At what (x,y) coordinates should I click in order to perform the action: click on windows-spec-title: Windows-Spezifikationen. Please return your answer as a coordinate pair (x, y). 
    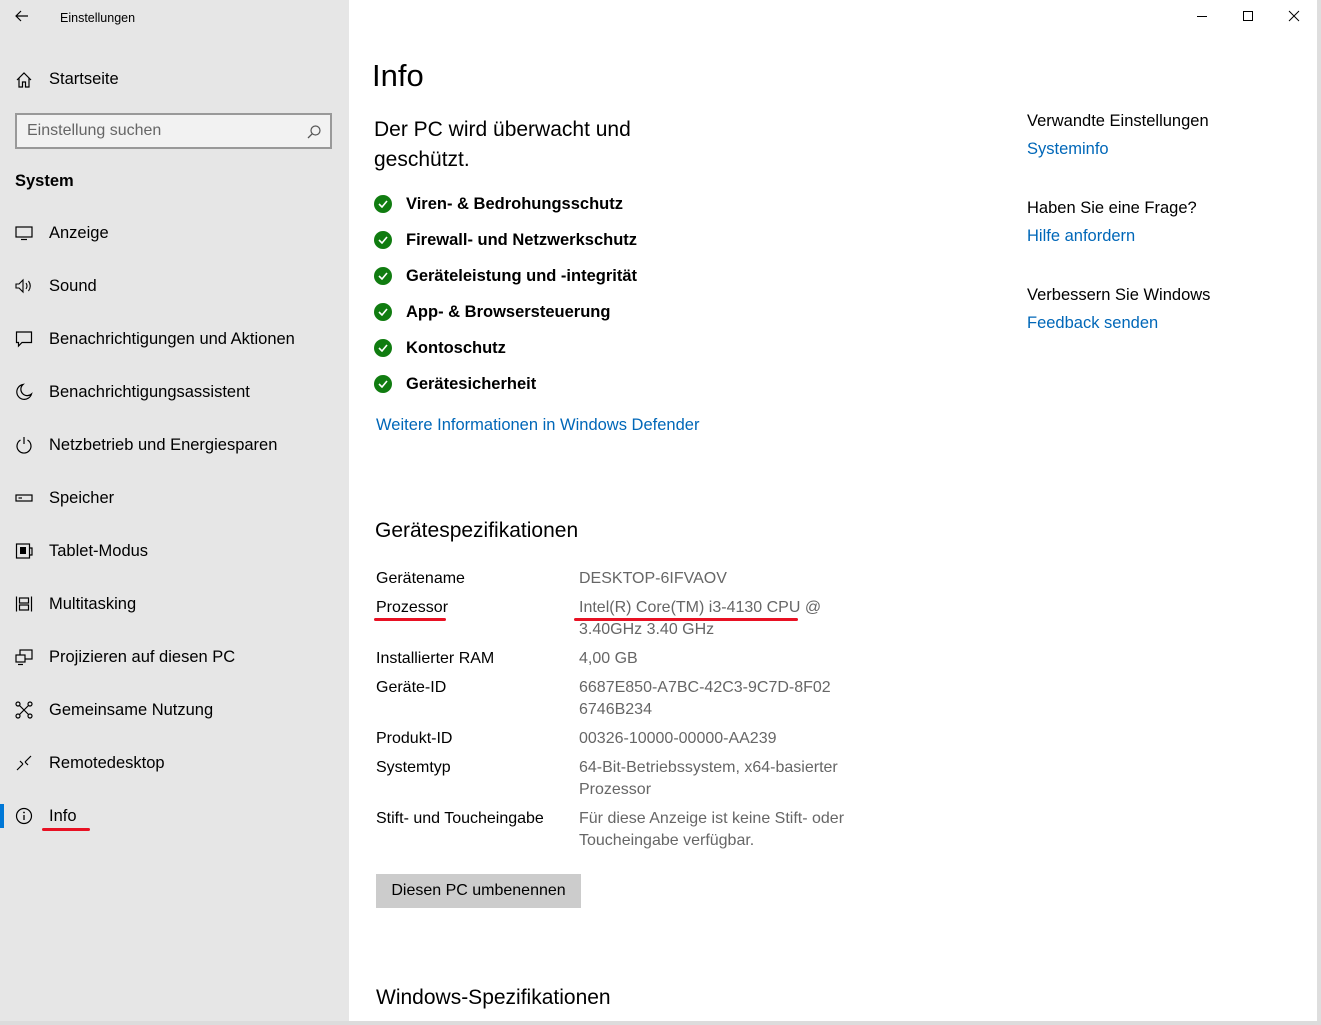
    Looking at the image, I should click on (493, 997).